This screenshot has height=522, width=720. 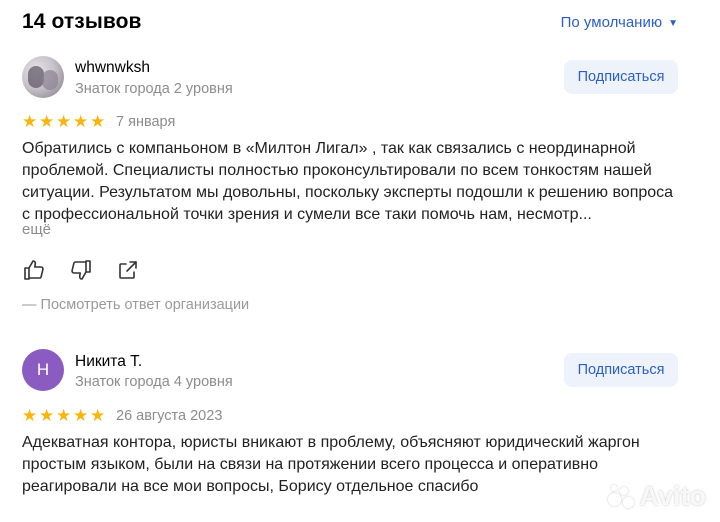 What do you see at coordinates (611, 22) in the screenshot?
I see `sort-label: По умолчанию` at bounding box center [611, 22].